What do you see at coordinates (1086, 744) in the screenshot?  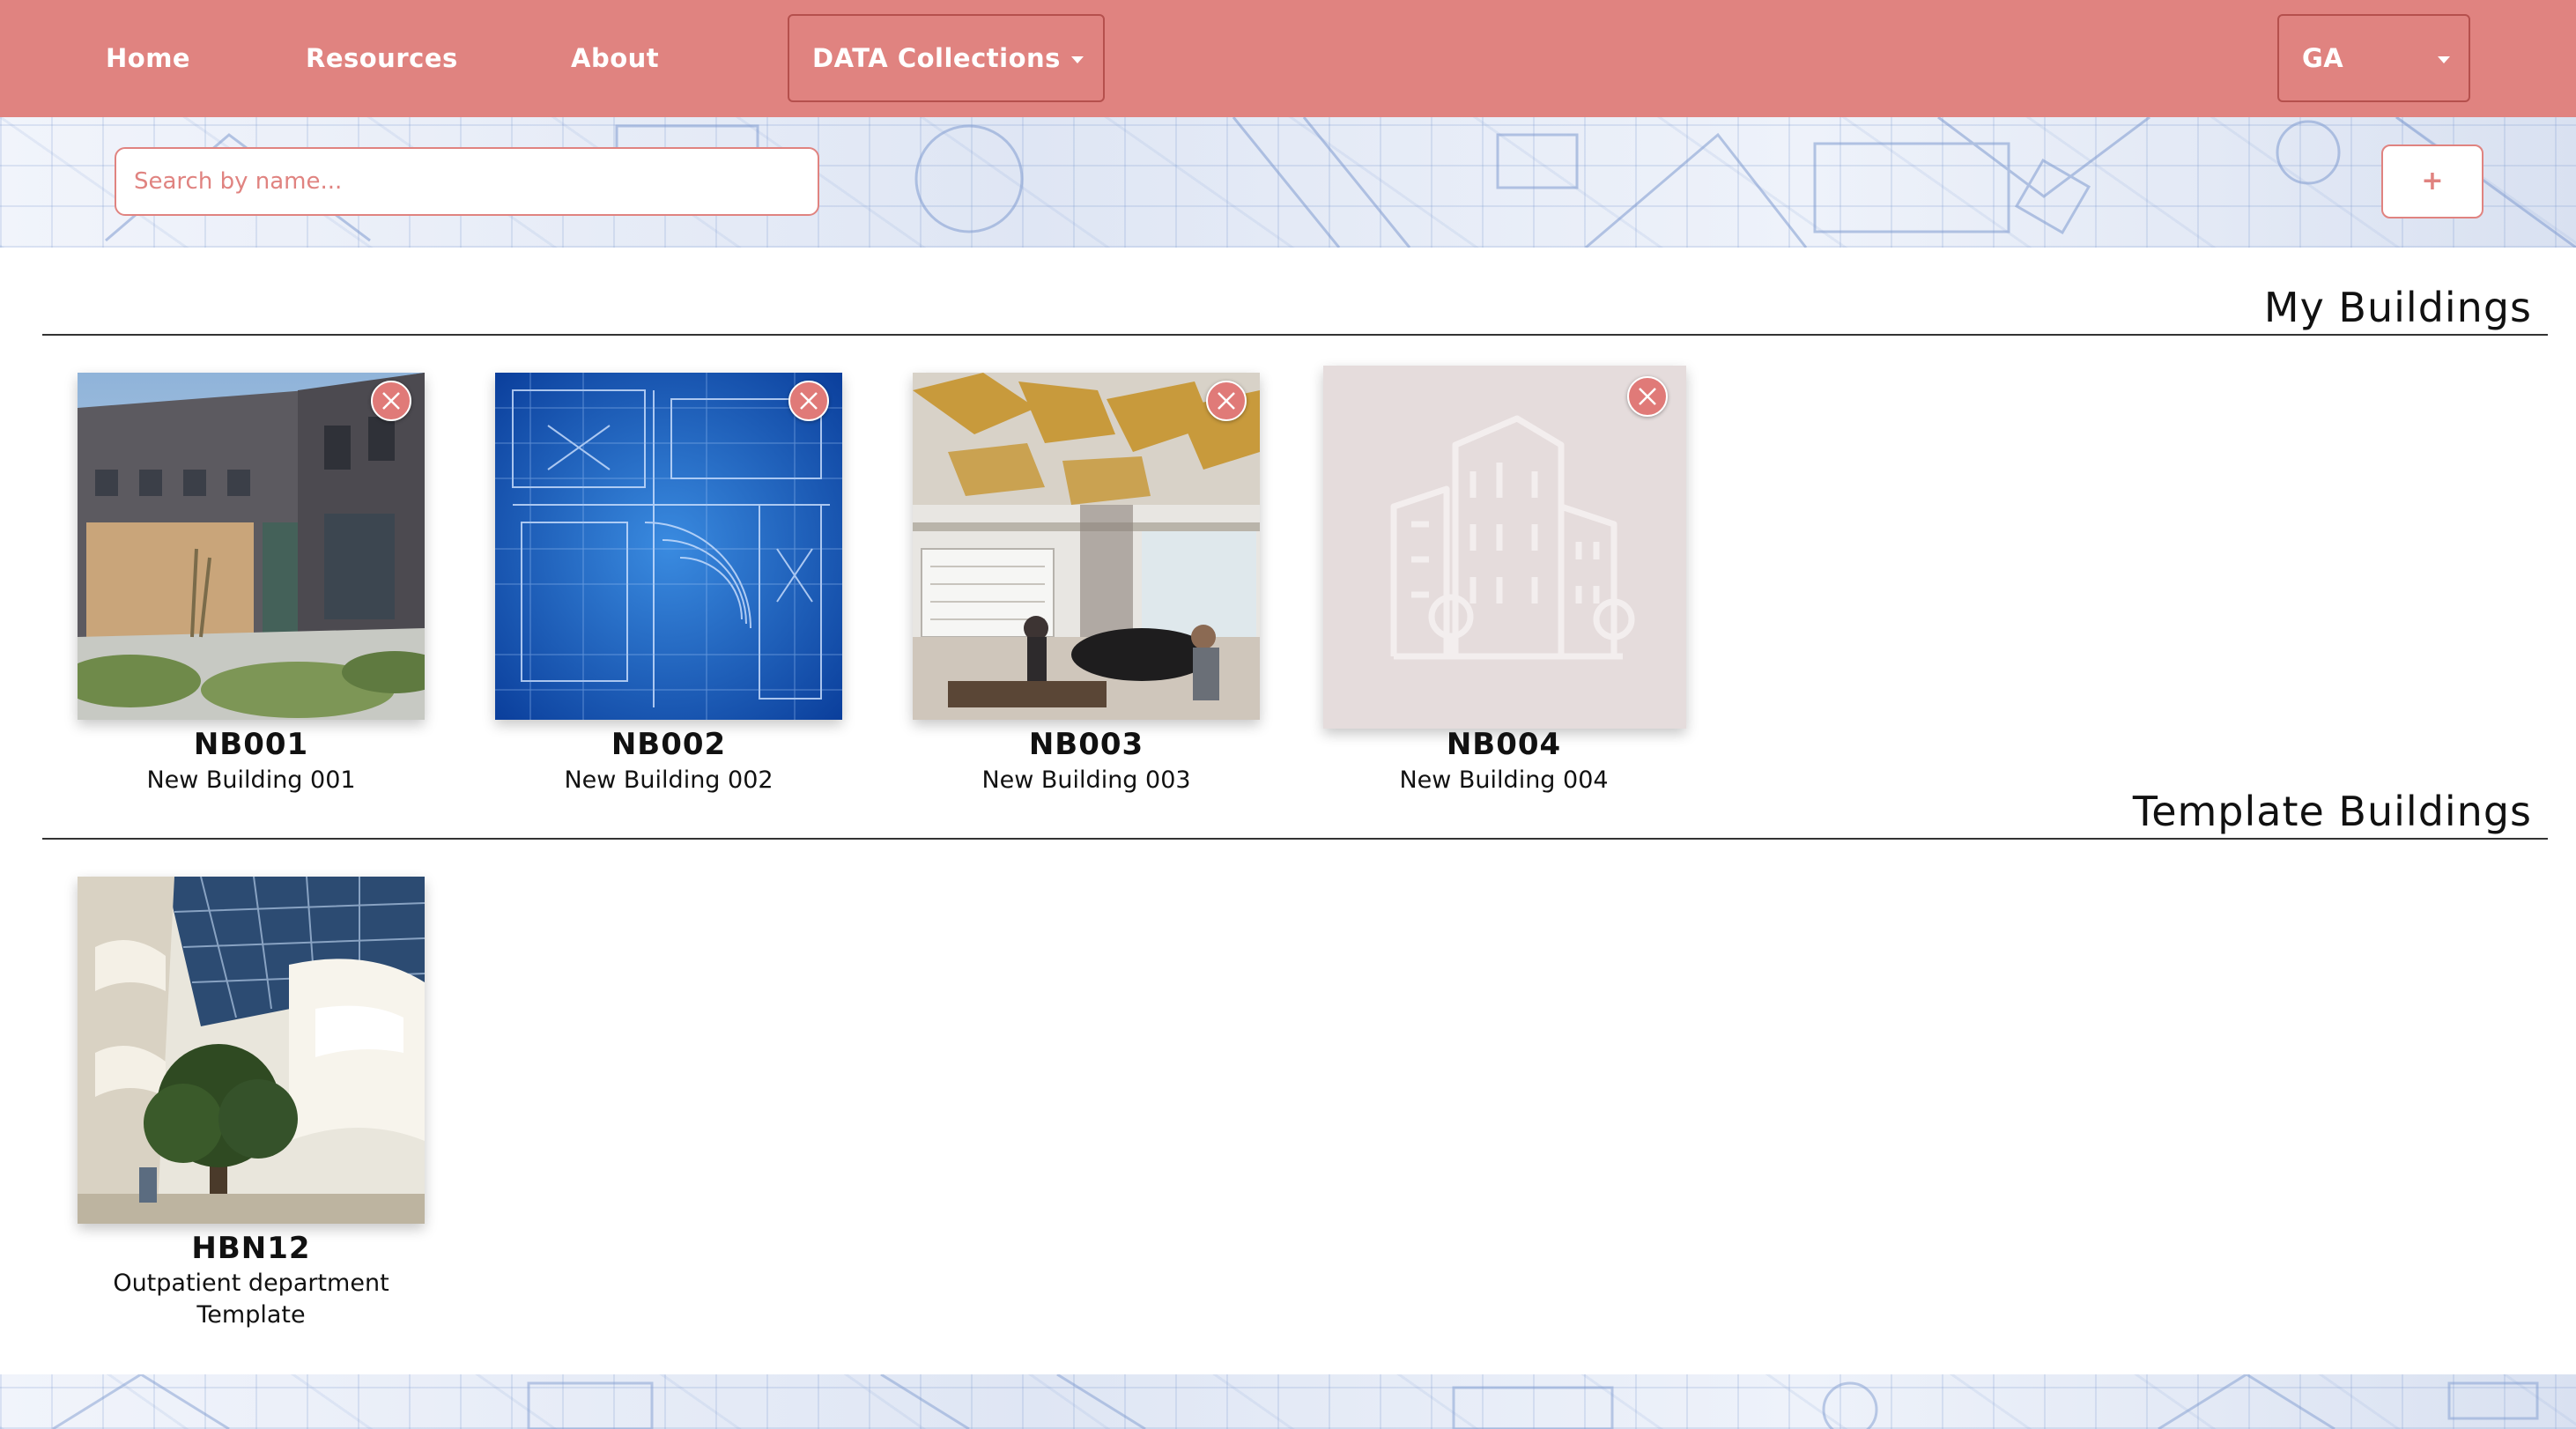 I see `building-code: NB003` at bounding box center [1086, 744].